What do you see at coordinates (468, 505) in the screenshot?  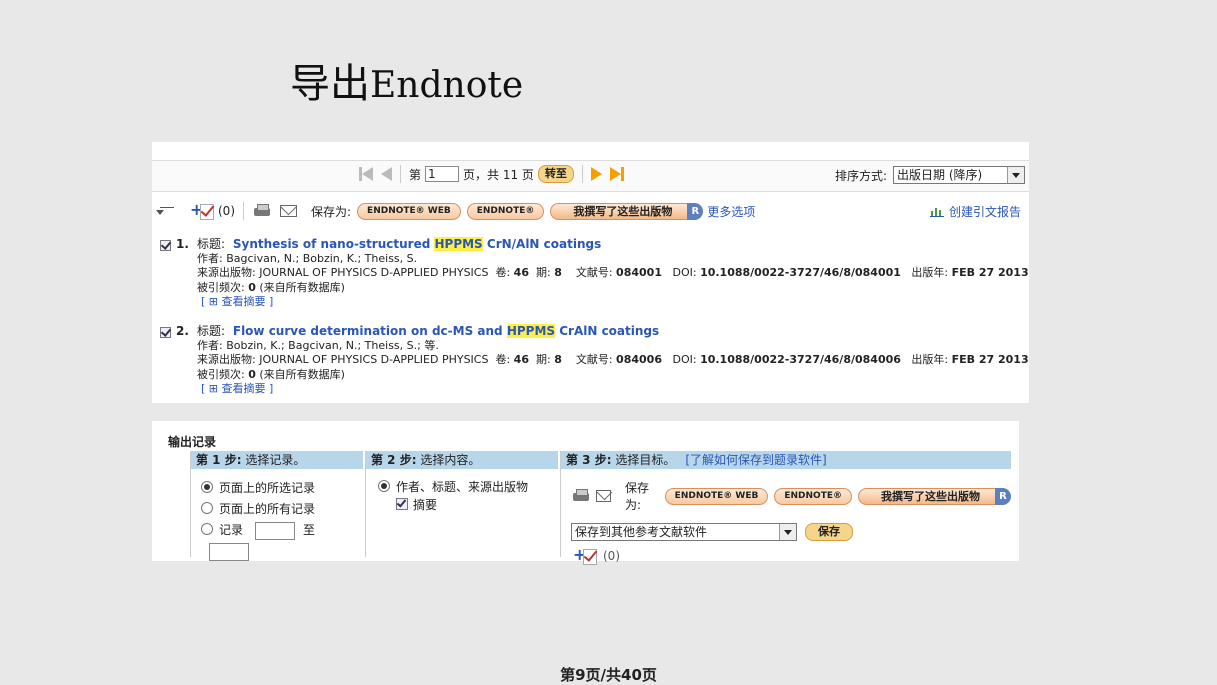 I see `checkbox-abstract: 摘要` at bounding box center [468, 505].